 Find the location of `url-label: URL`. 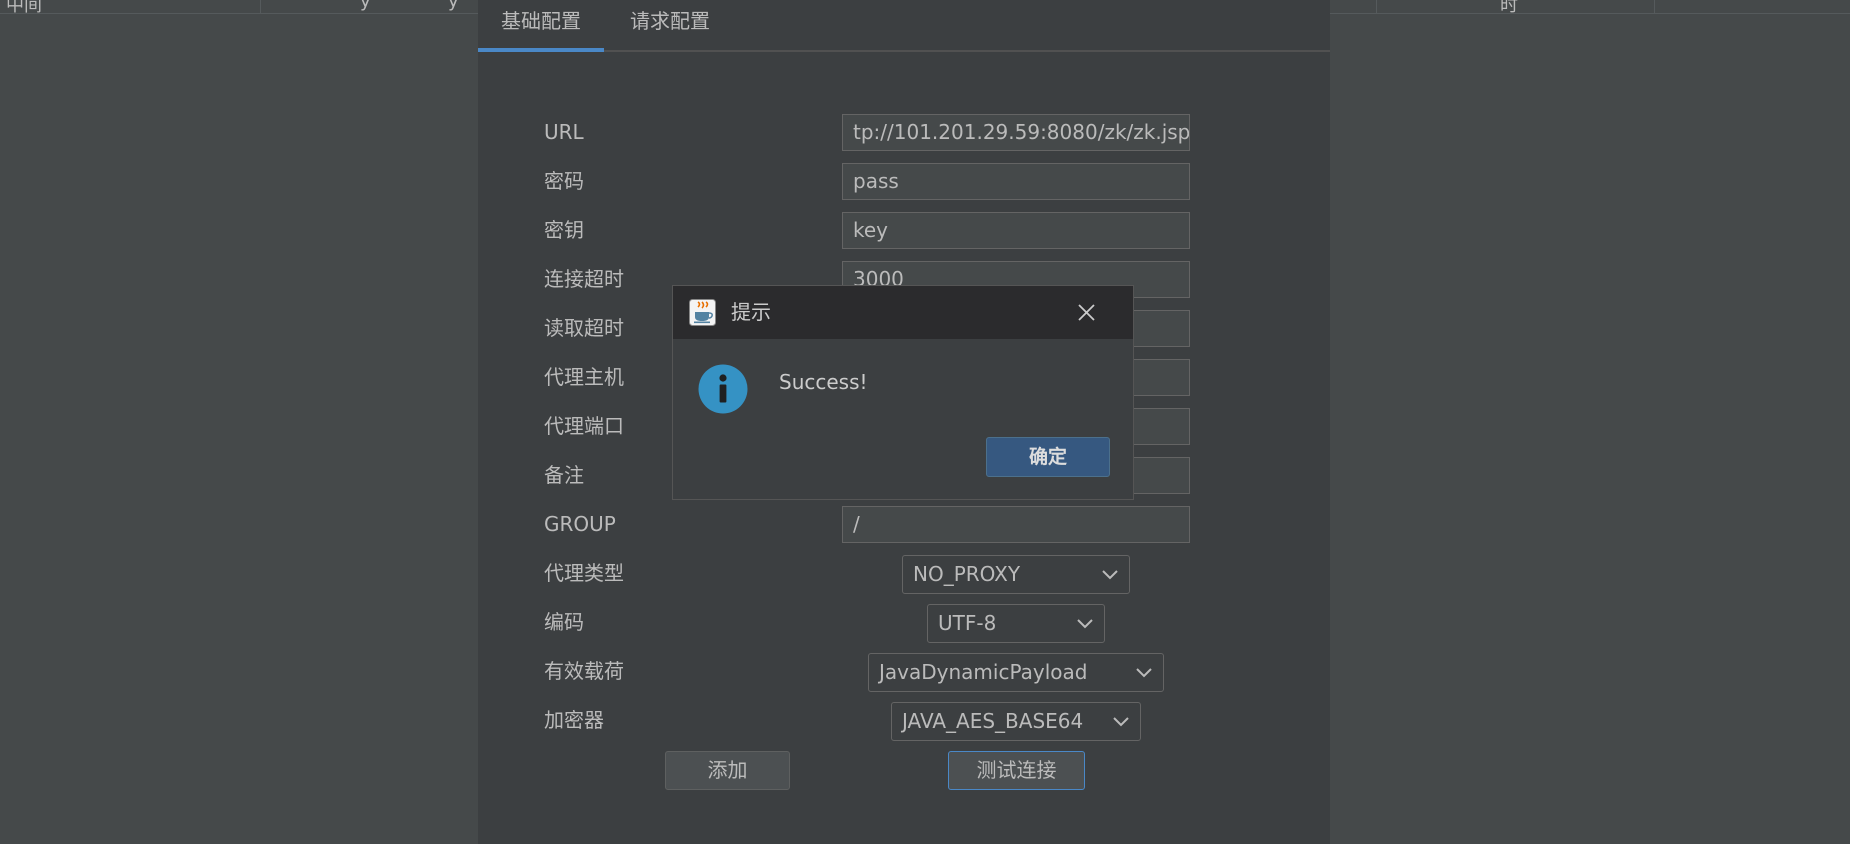

url-label: URL is located at coordinates (564, 132).